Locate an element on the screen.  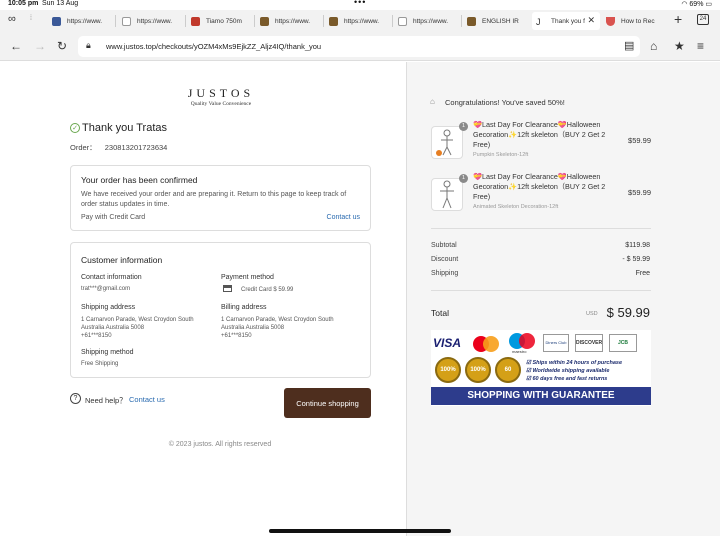
credit-card-icon is located at coordinates (227, 288).